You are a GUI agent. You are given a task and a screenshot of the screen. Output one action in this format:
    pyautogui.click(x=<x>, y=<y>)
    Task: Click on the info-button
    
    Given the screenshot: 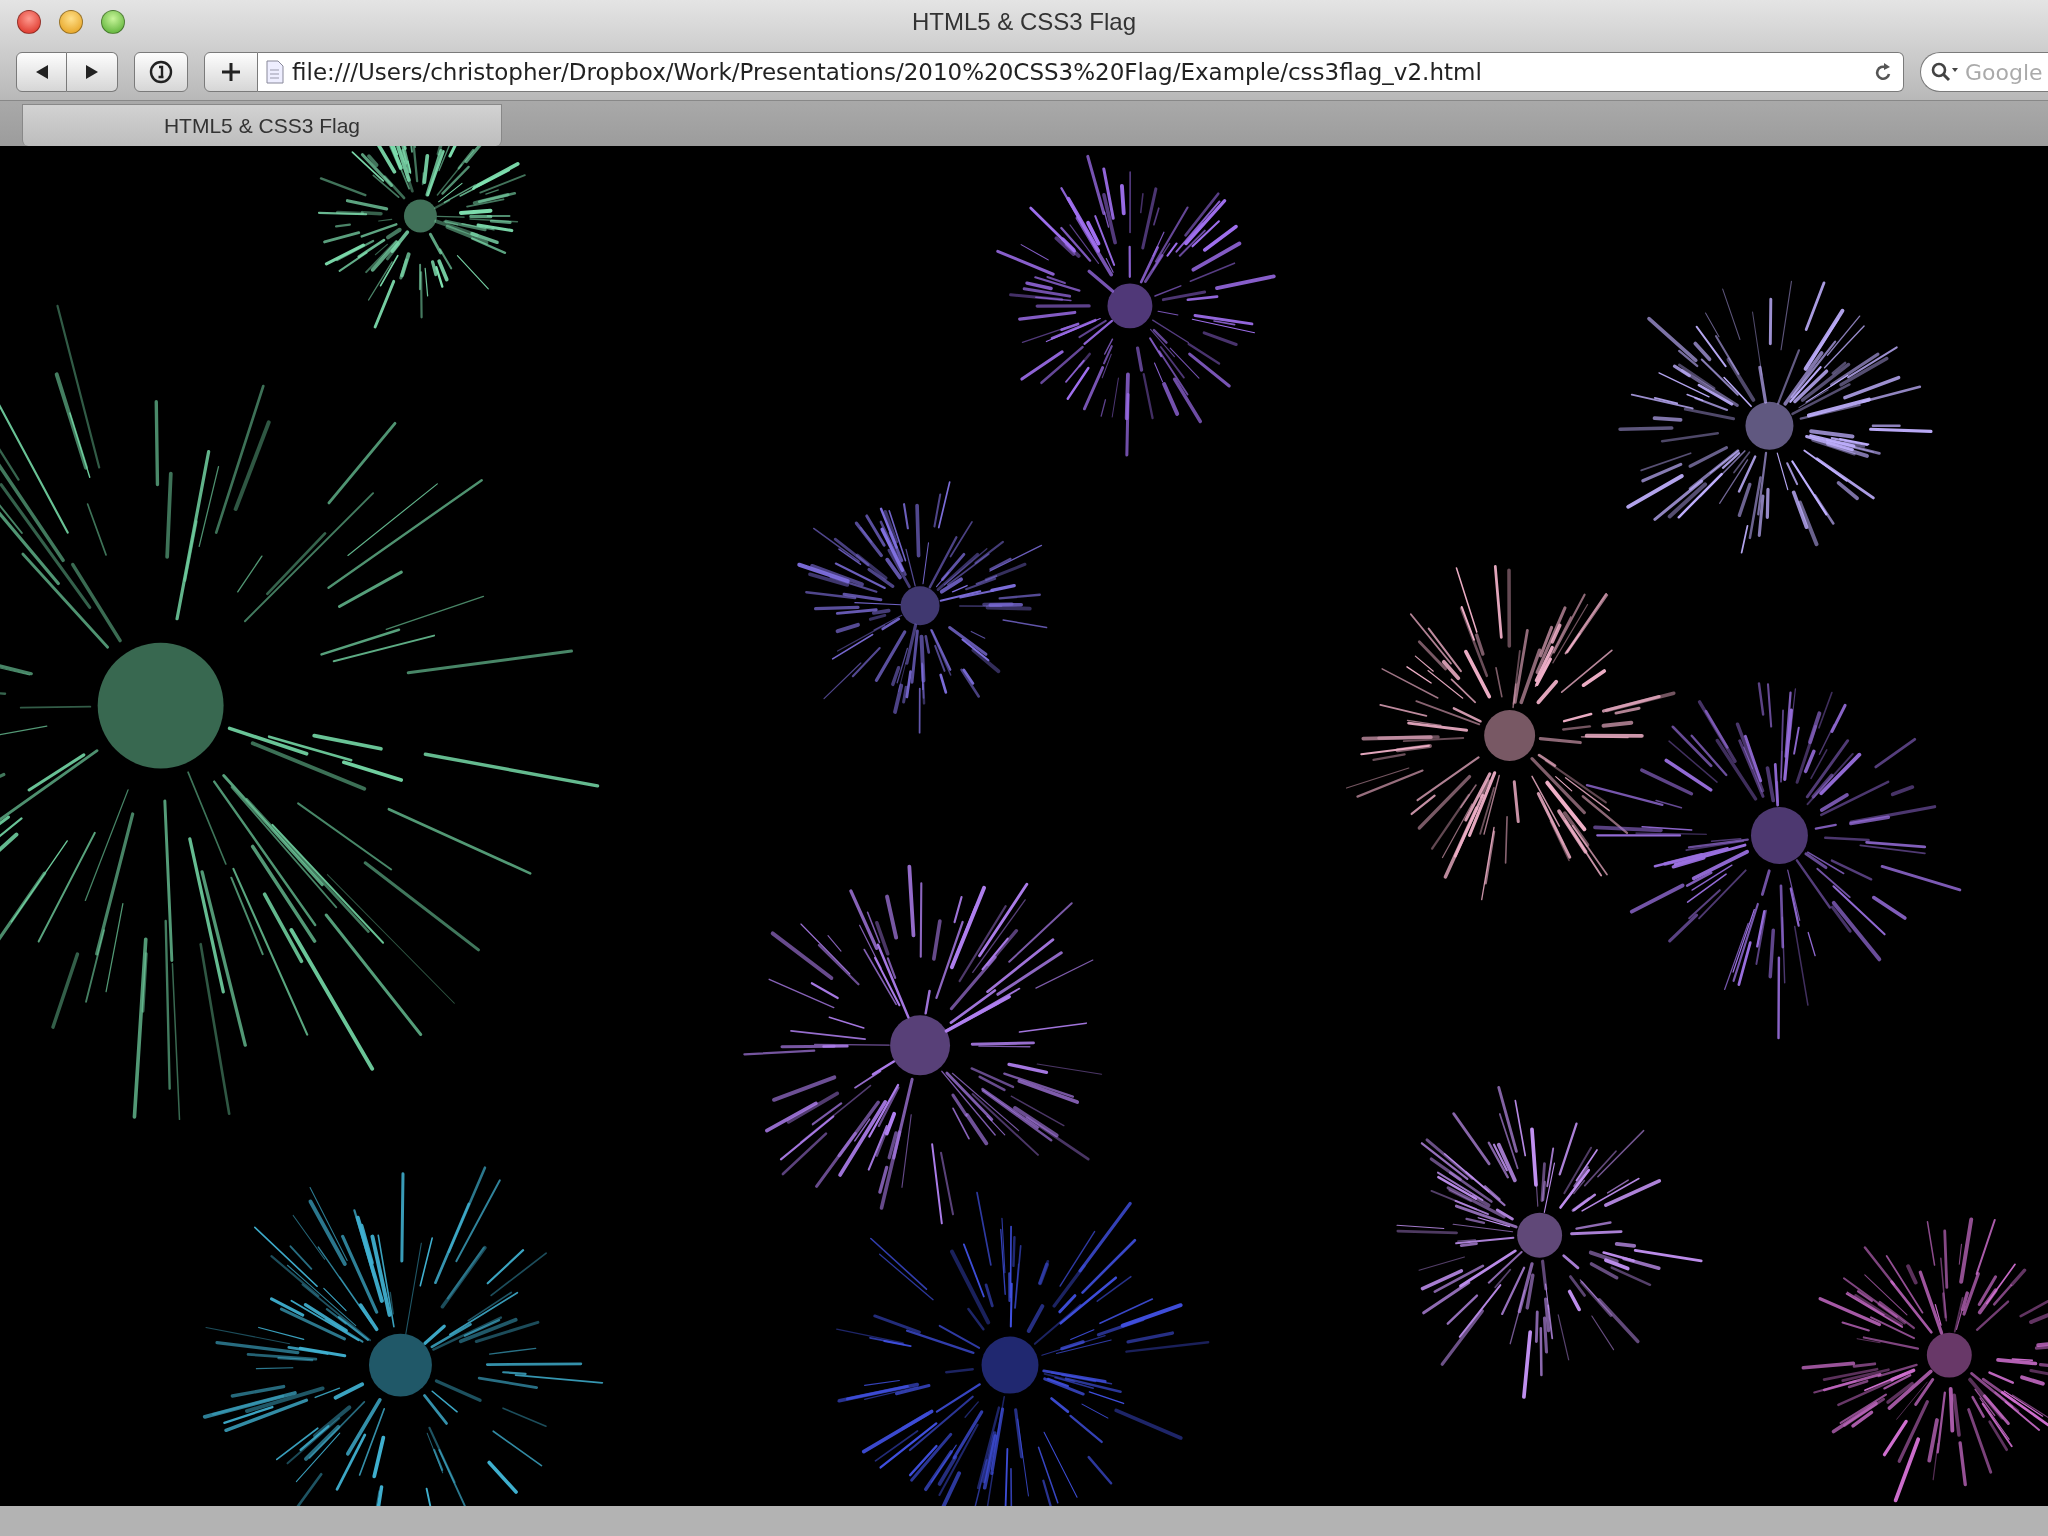 What is the action you would take?
    pyautogui.click(x=161, y=72)
    